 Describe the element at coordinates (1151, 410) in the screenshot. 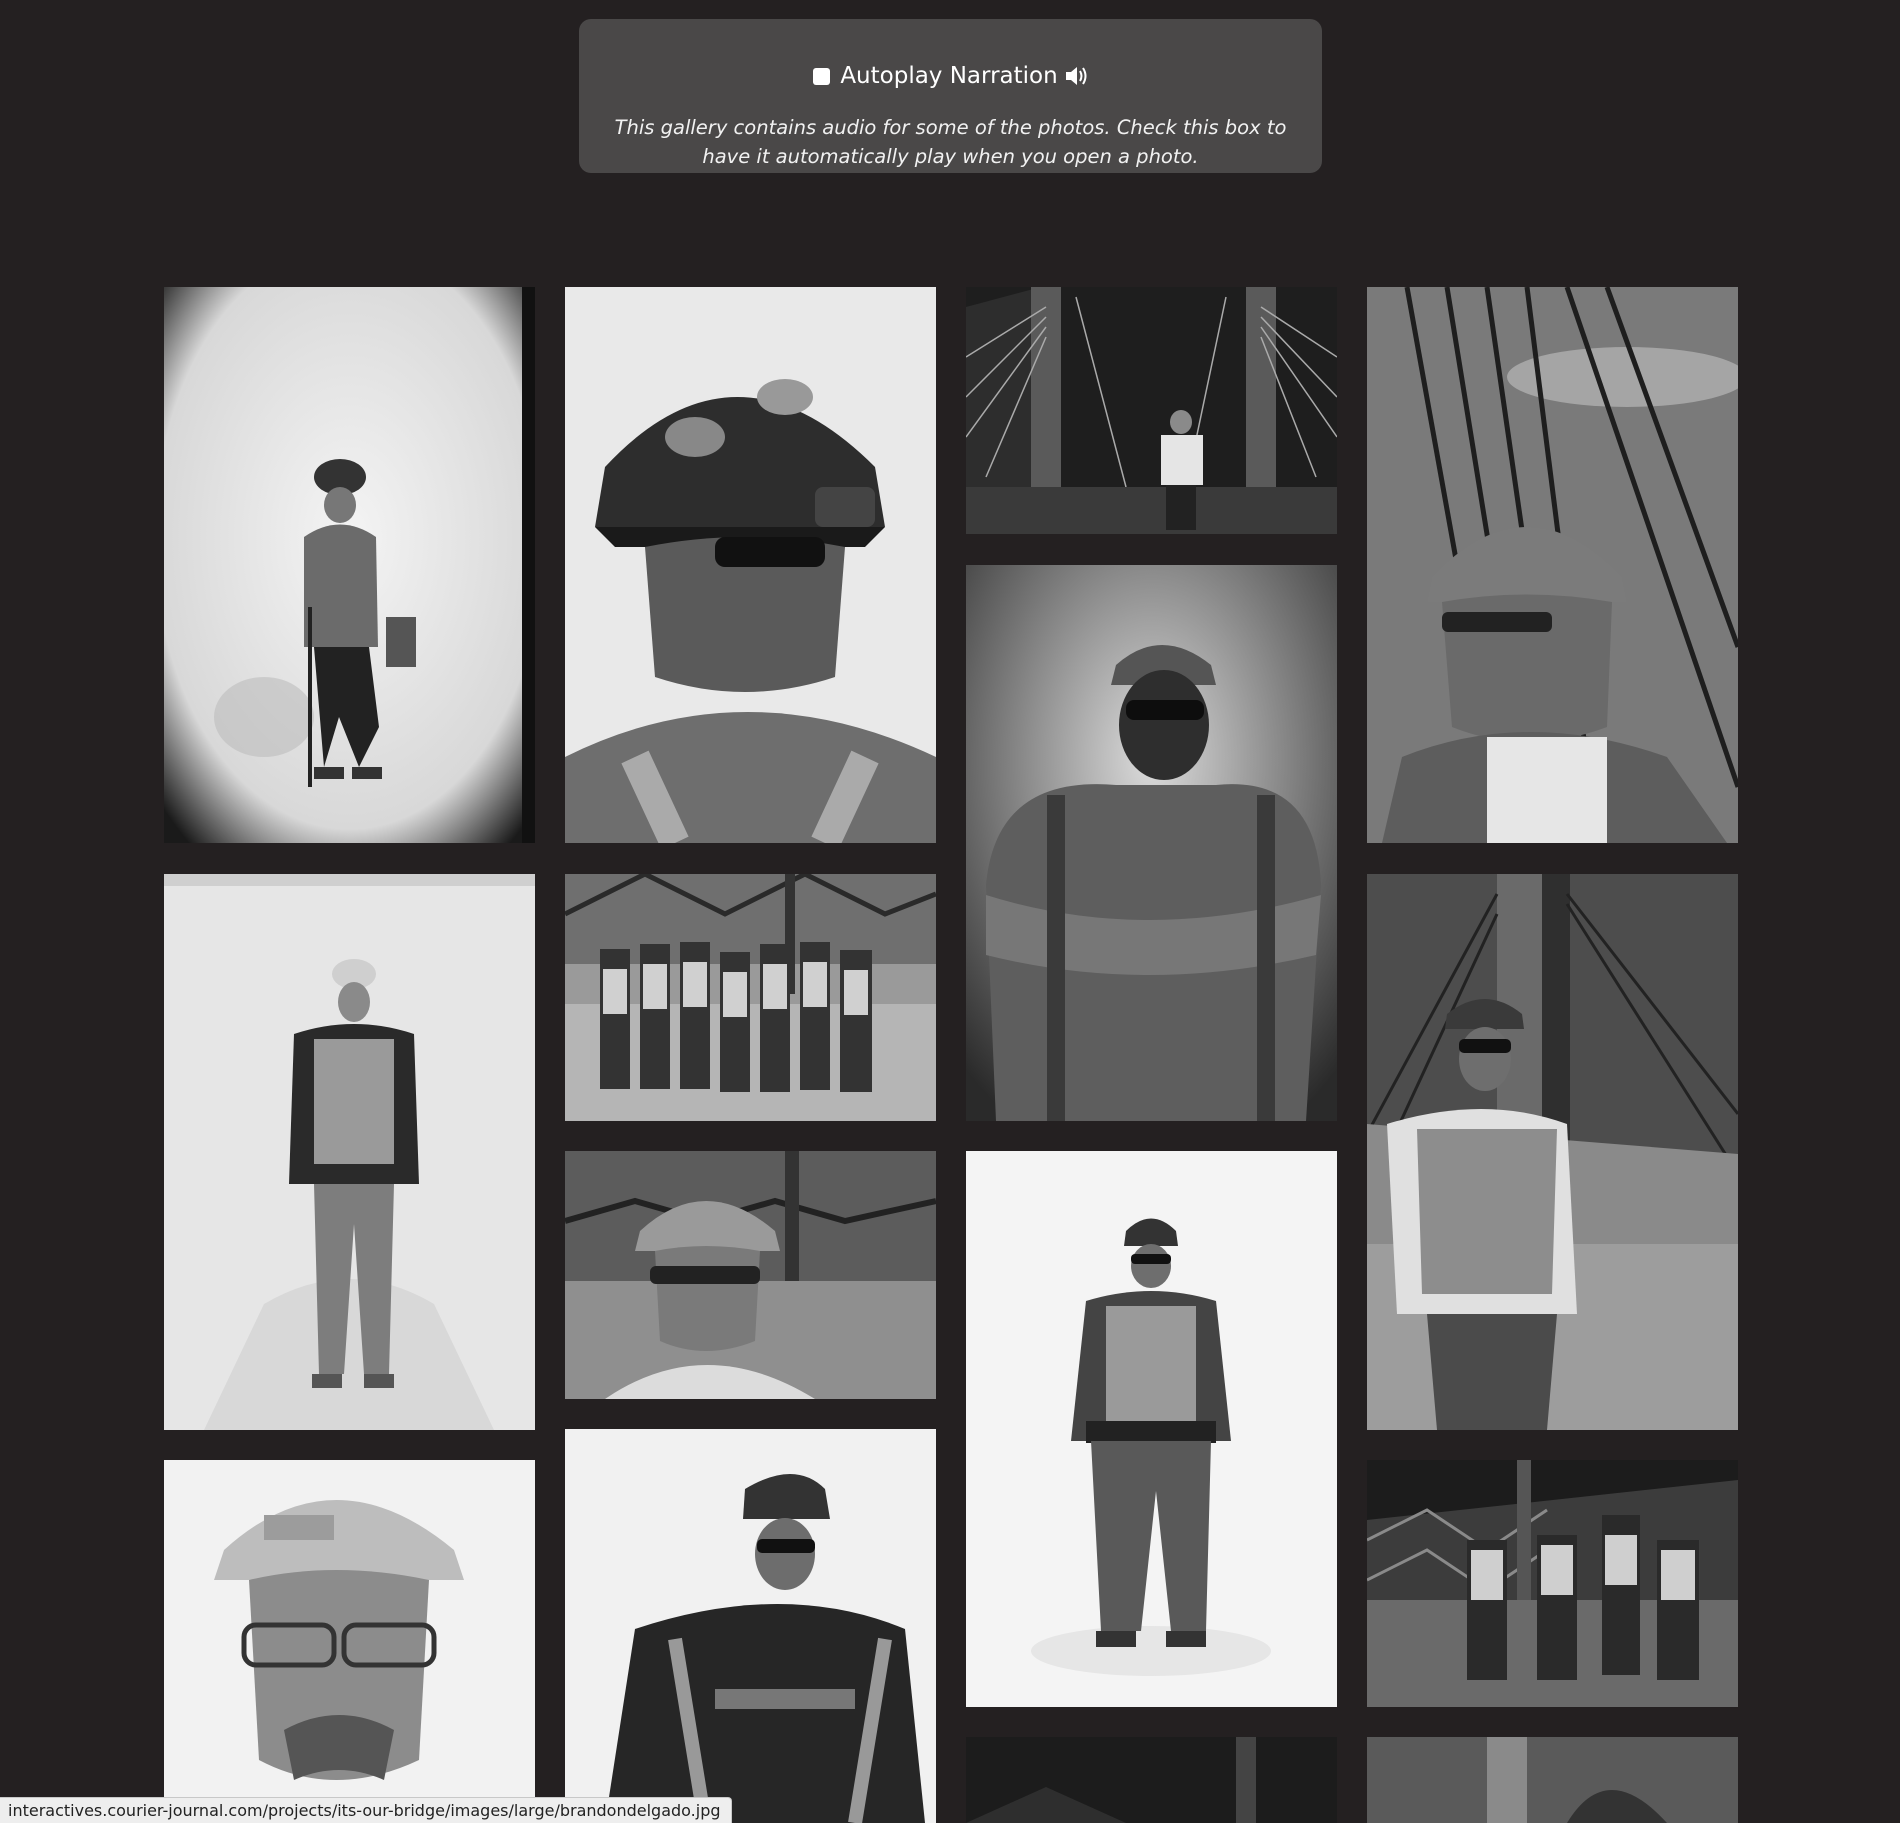

I see `gallery-photo-worker-between-towers` at that location.